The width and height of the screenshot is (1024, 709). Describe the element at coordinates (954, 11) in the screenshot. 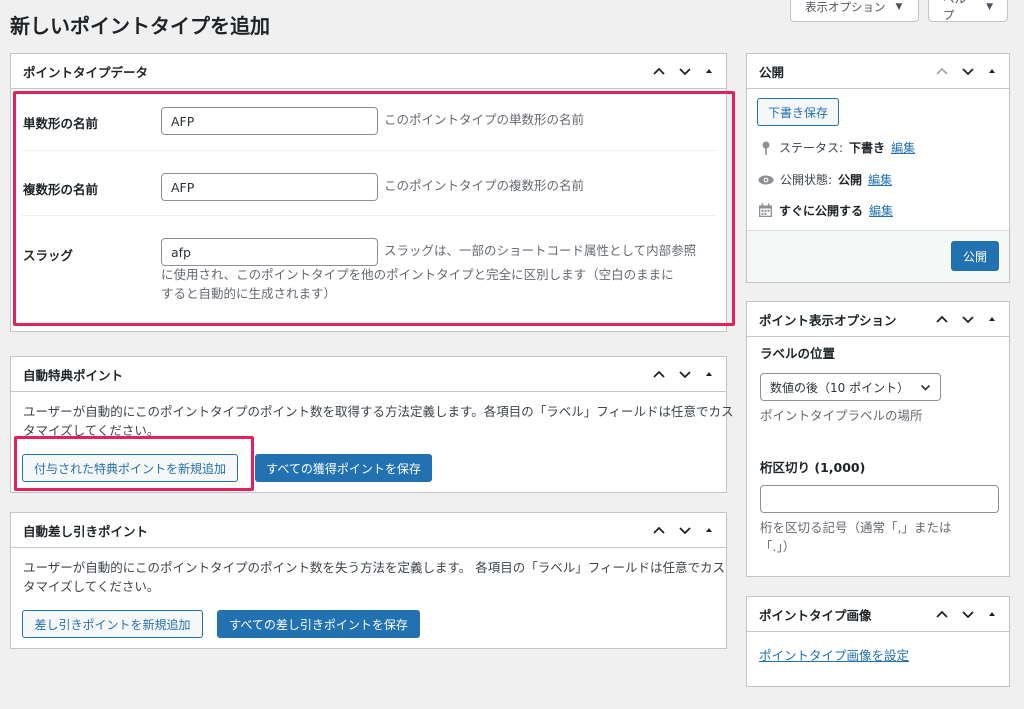

I see `help-label: ヘルプ` at that location.